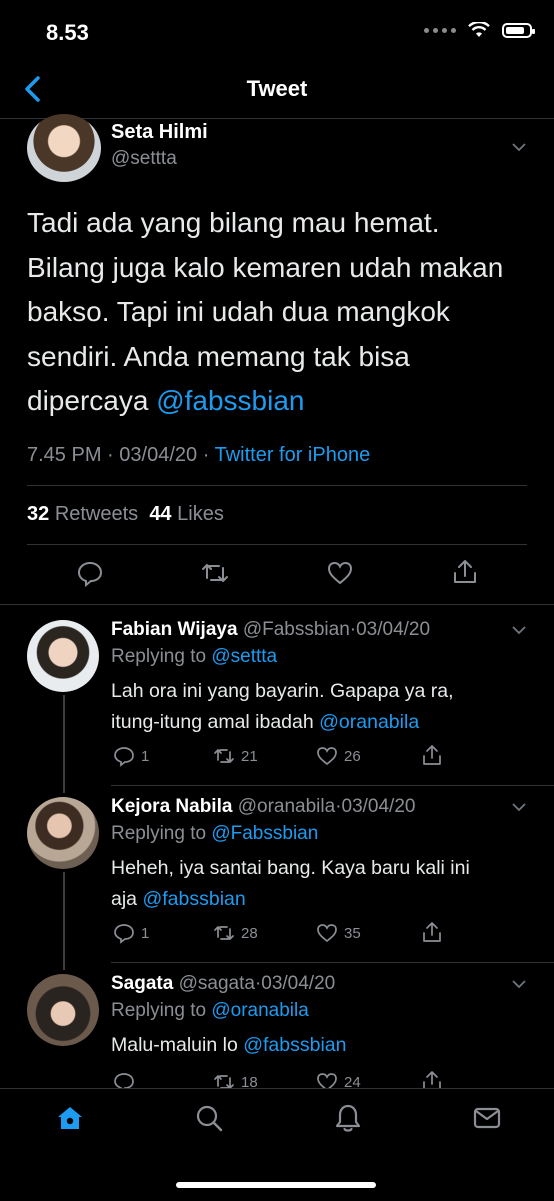  I want to click on wifi-icon, so click(479, 29).